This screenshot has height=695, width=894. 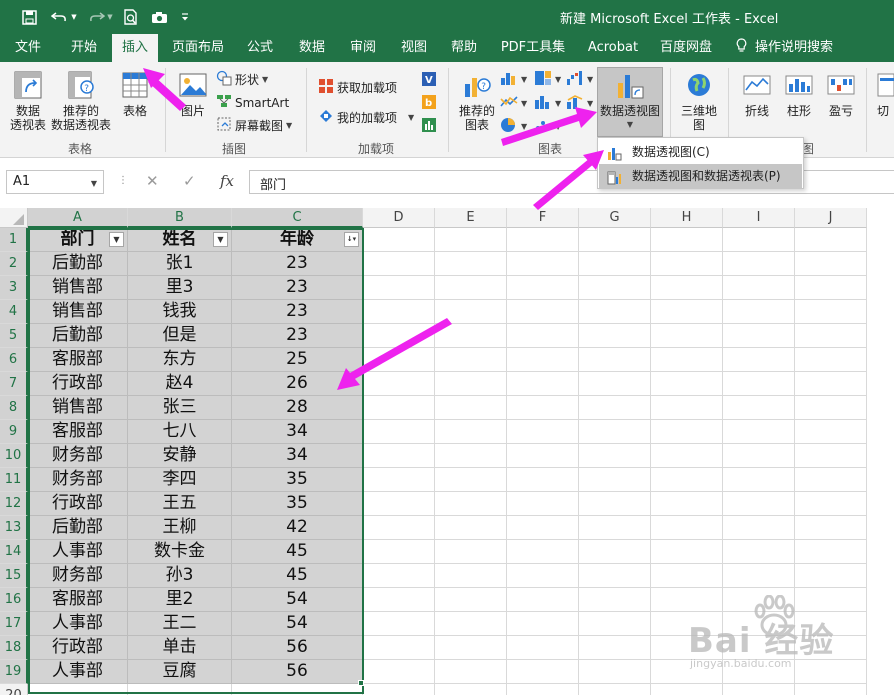 What do you see at coordinates (116, 239) in the screenshot?
I see `filter-dropdown-icon: ▼` at bounding box center [116, 239].